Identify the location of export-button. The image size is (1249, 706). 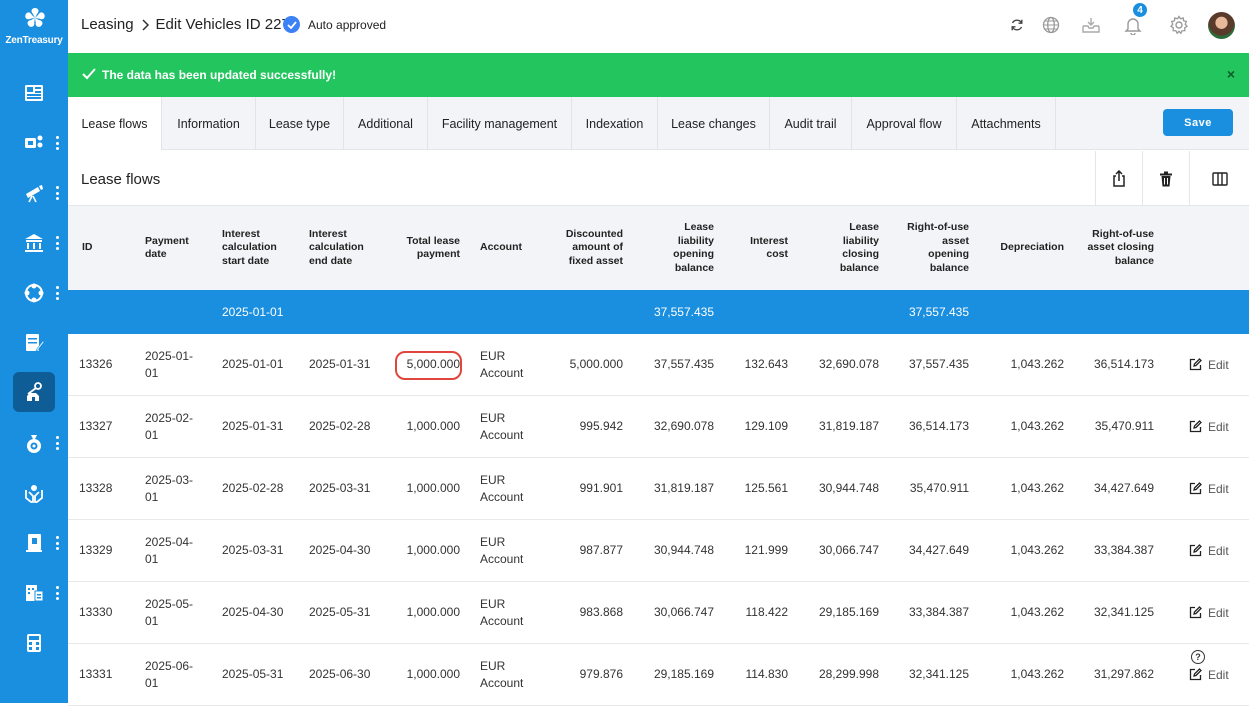
(1118, 178).